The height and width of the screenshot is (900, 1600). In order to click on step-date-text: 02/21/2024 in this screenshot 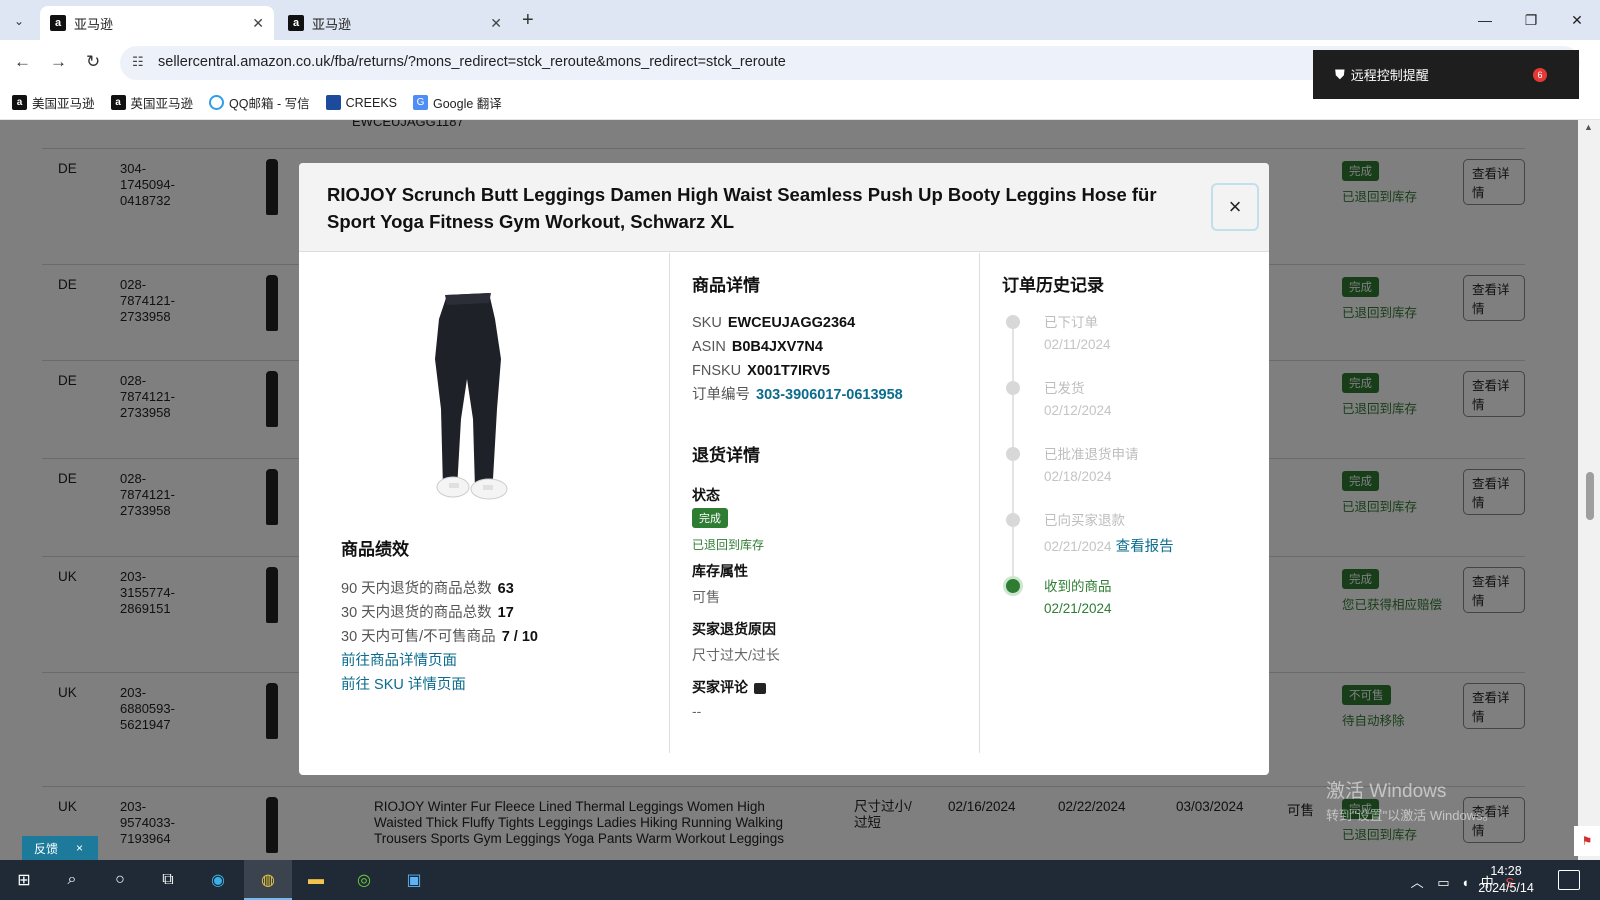, I will do `click(1078, 546)`.